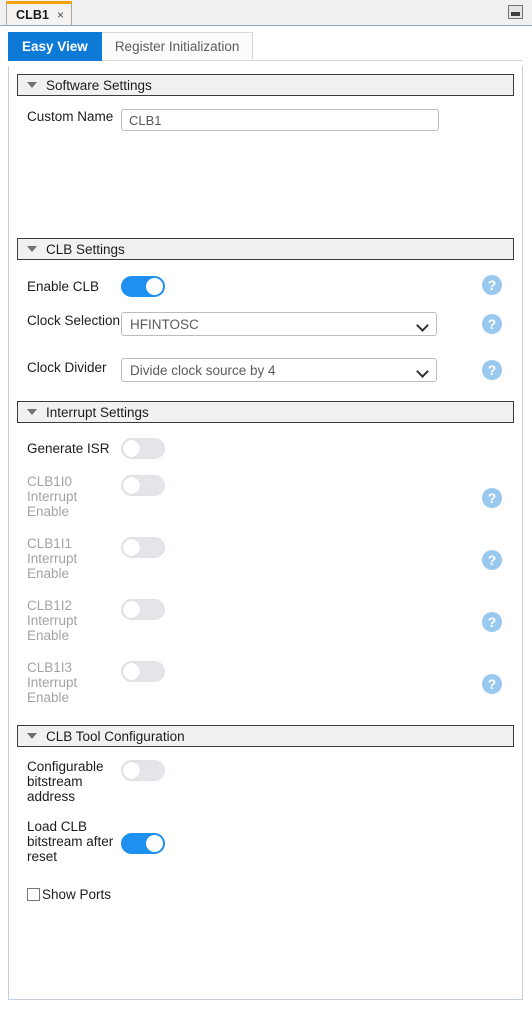  I want to click on control-load-clb-bitstream-after-reset, so click(317, 836).